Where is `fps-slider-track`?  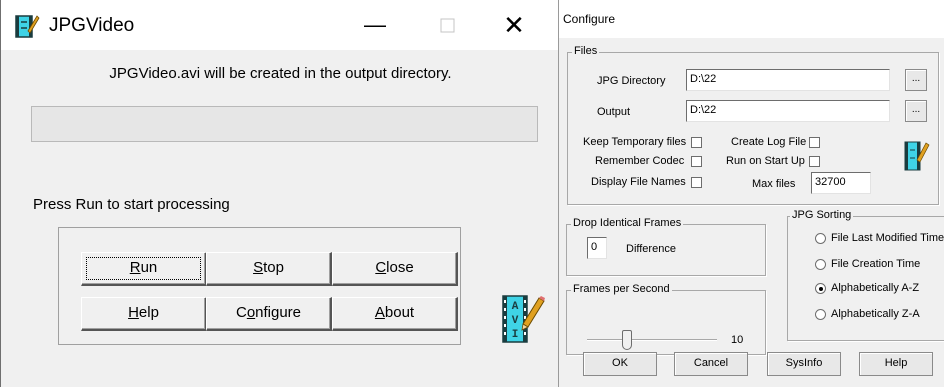 fps-slider-track is located at coordinates (652, 340).